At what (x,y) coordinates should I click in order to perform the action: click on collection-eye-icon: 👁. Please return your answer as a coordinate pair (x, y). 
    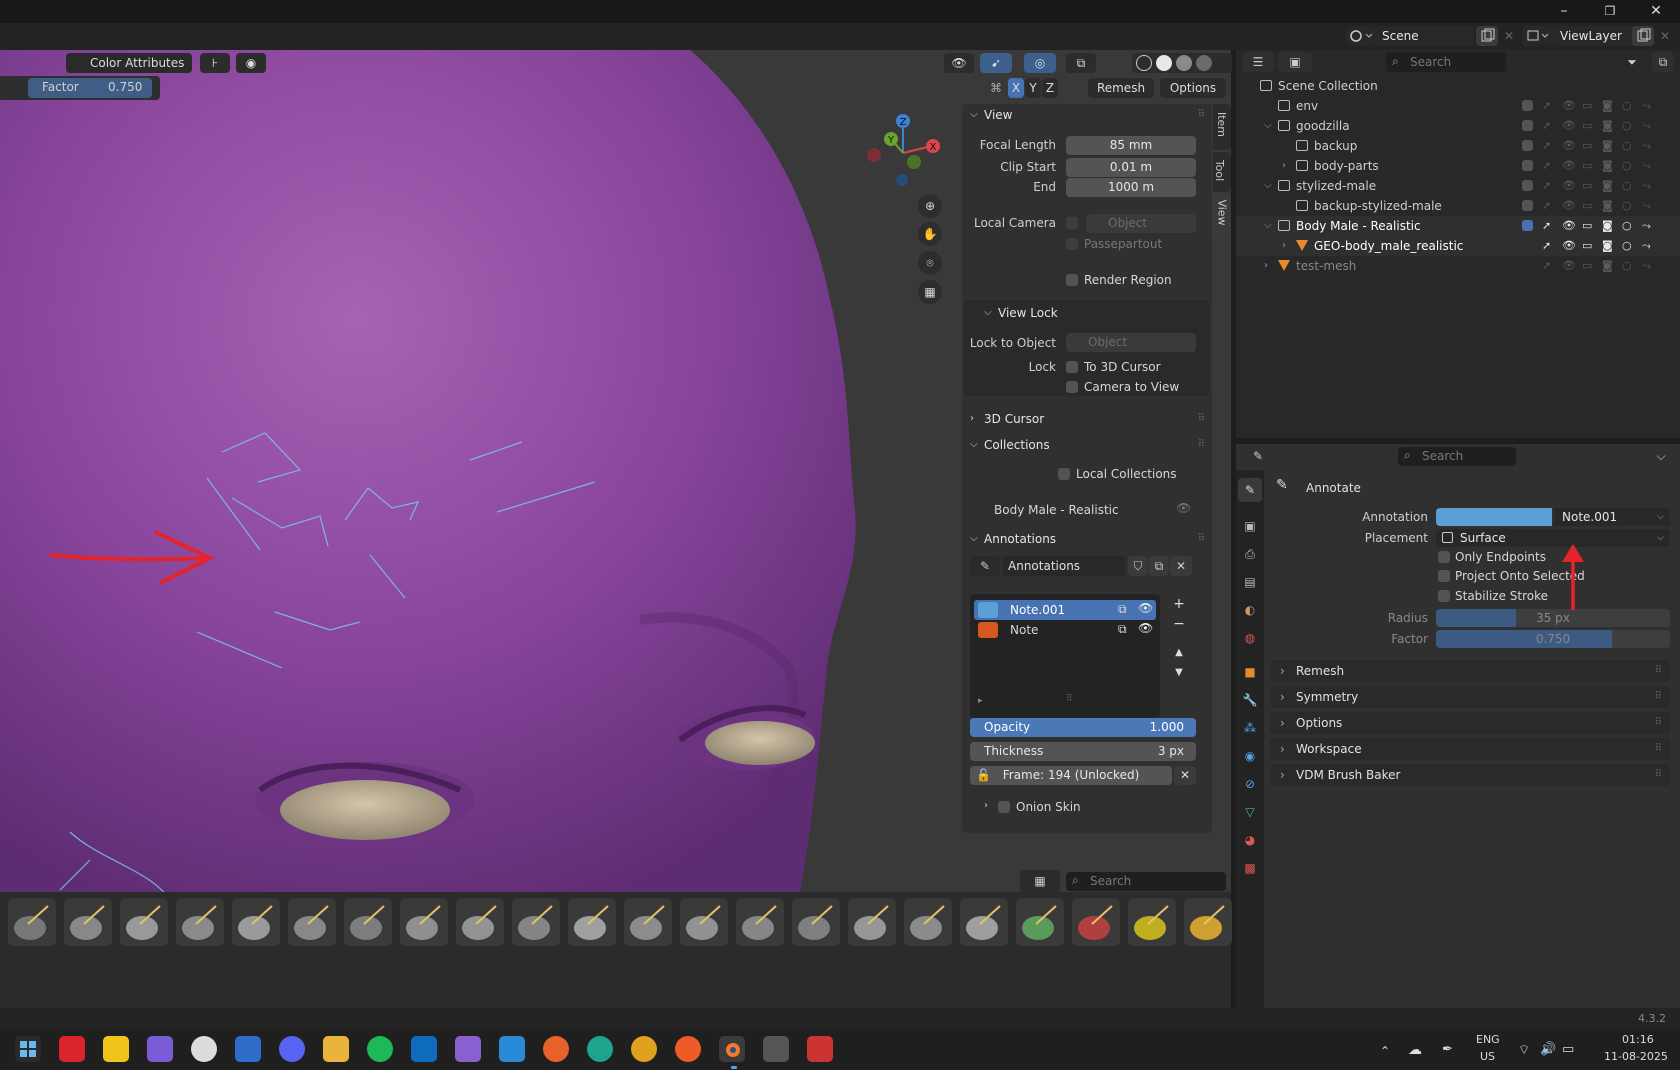
    Looking at the image, I should click on (1183, 508).